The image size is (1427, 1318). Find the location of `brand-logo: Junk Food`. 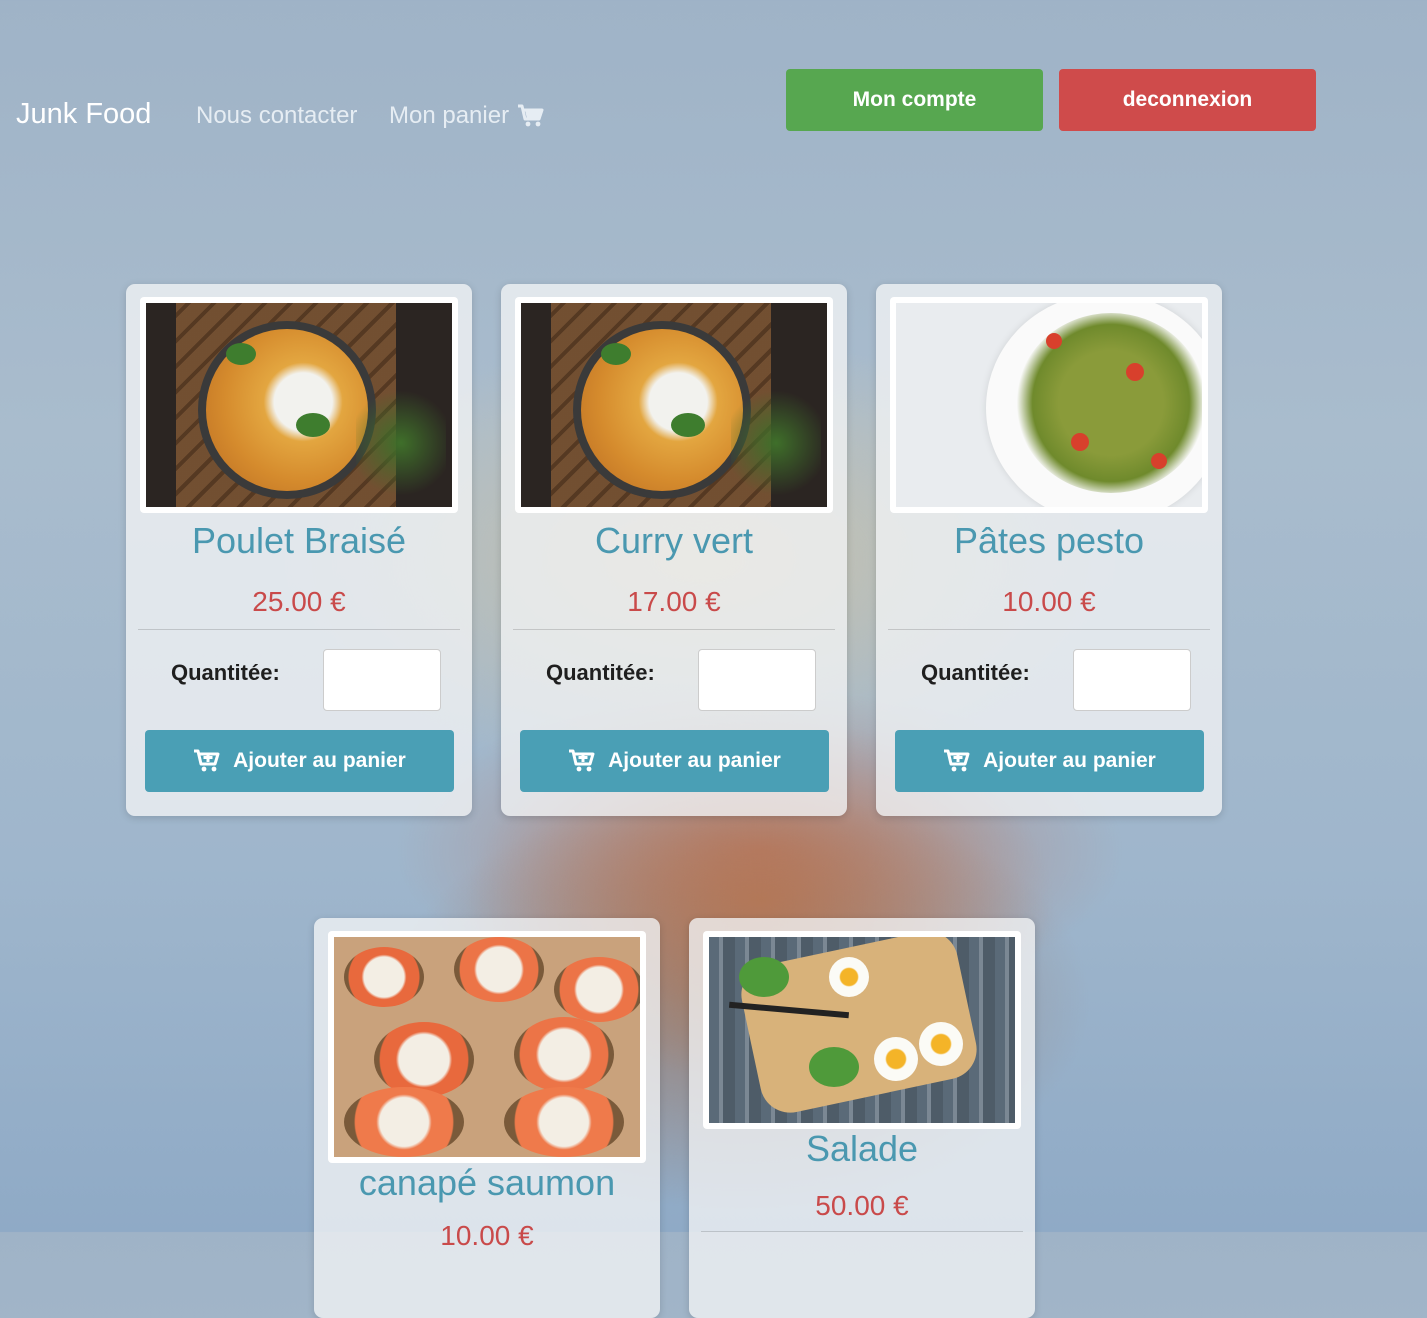

brand-logo: Junk Food is located at coordinates (83, 114).